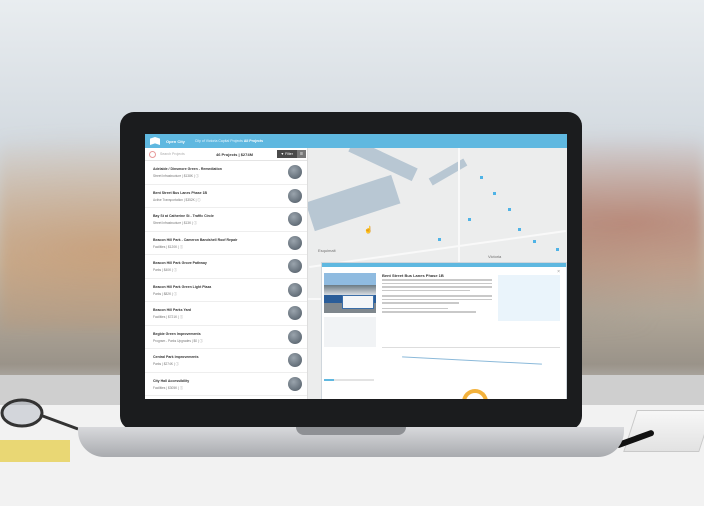  What do you see at coordinates (286, 154) in the screenshot?
I see `filter-button: ▼ Filter` at bounding box center [286, 154].